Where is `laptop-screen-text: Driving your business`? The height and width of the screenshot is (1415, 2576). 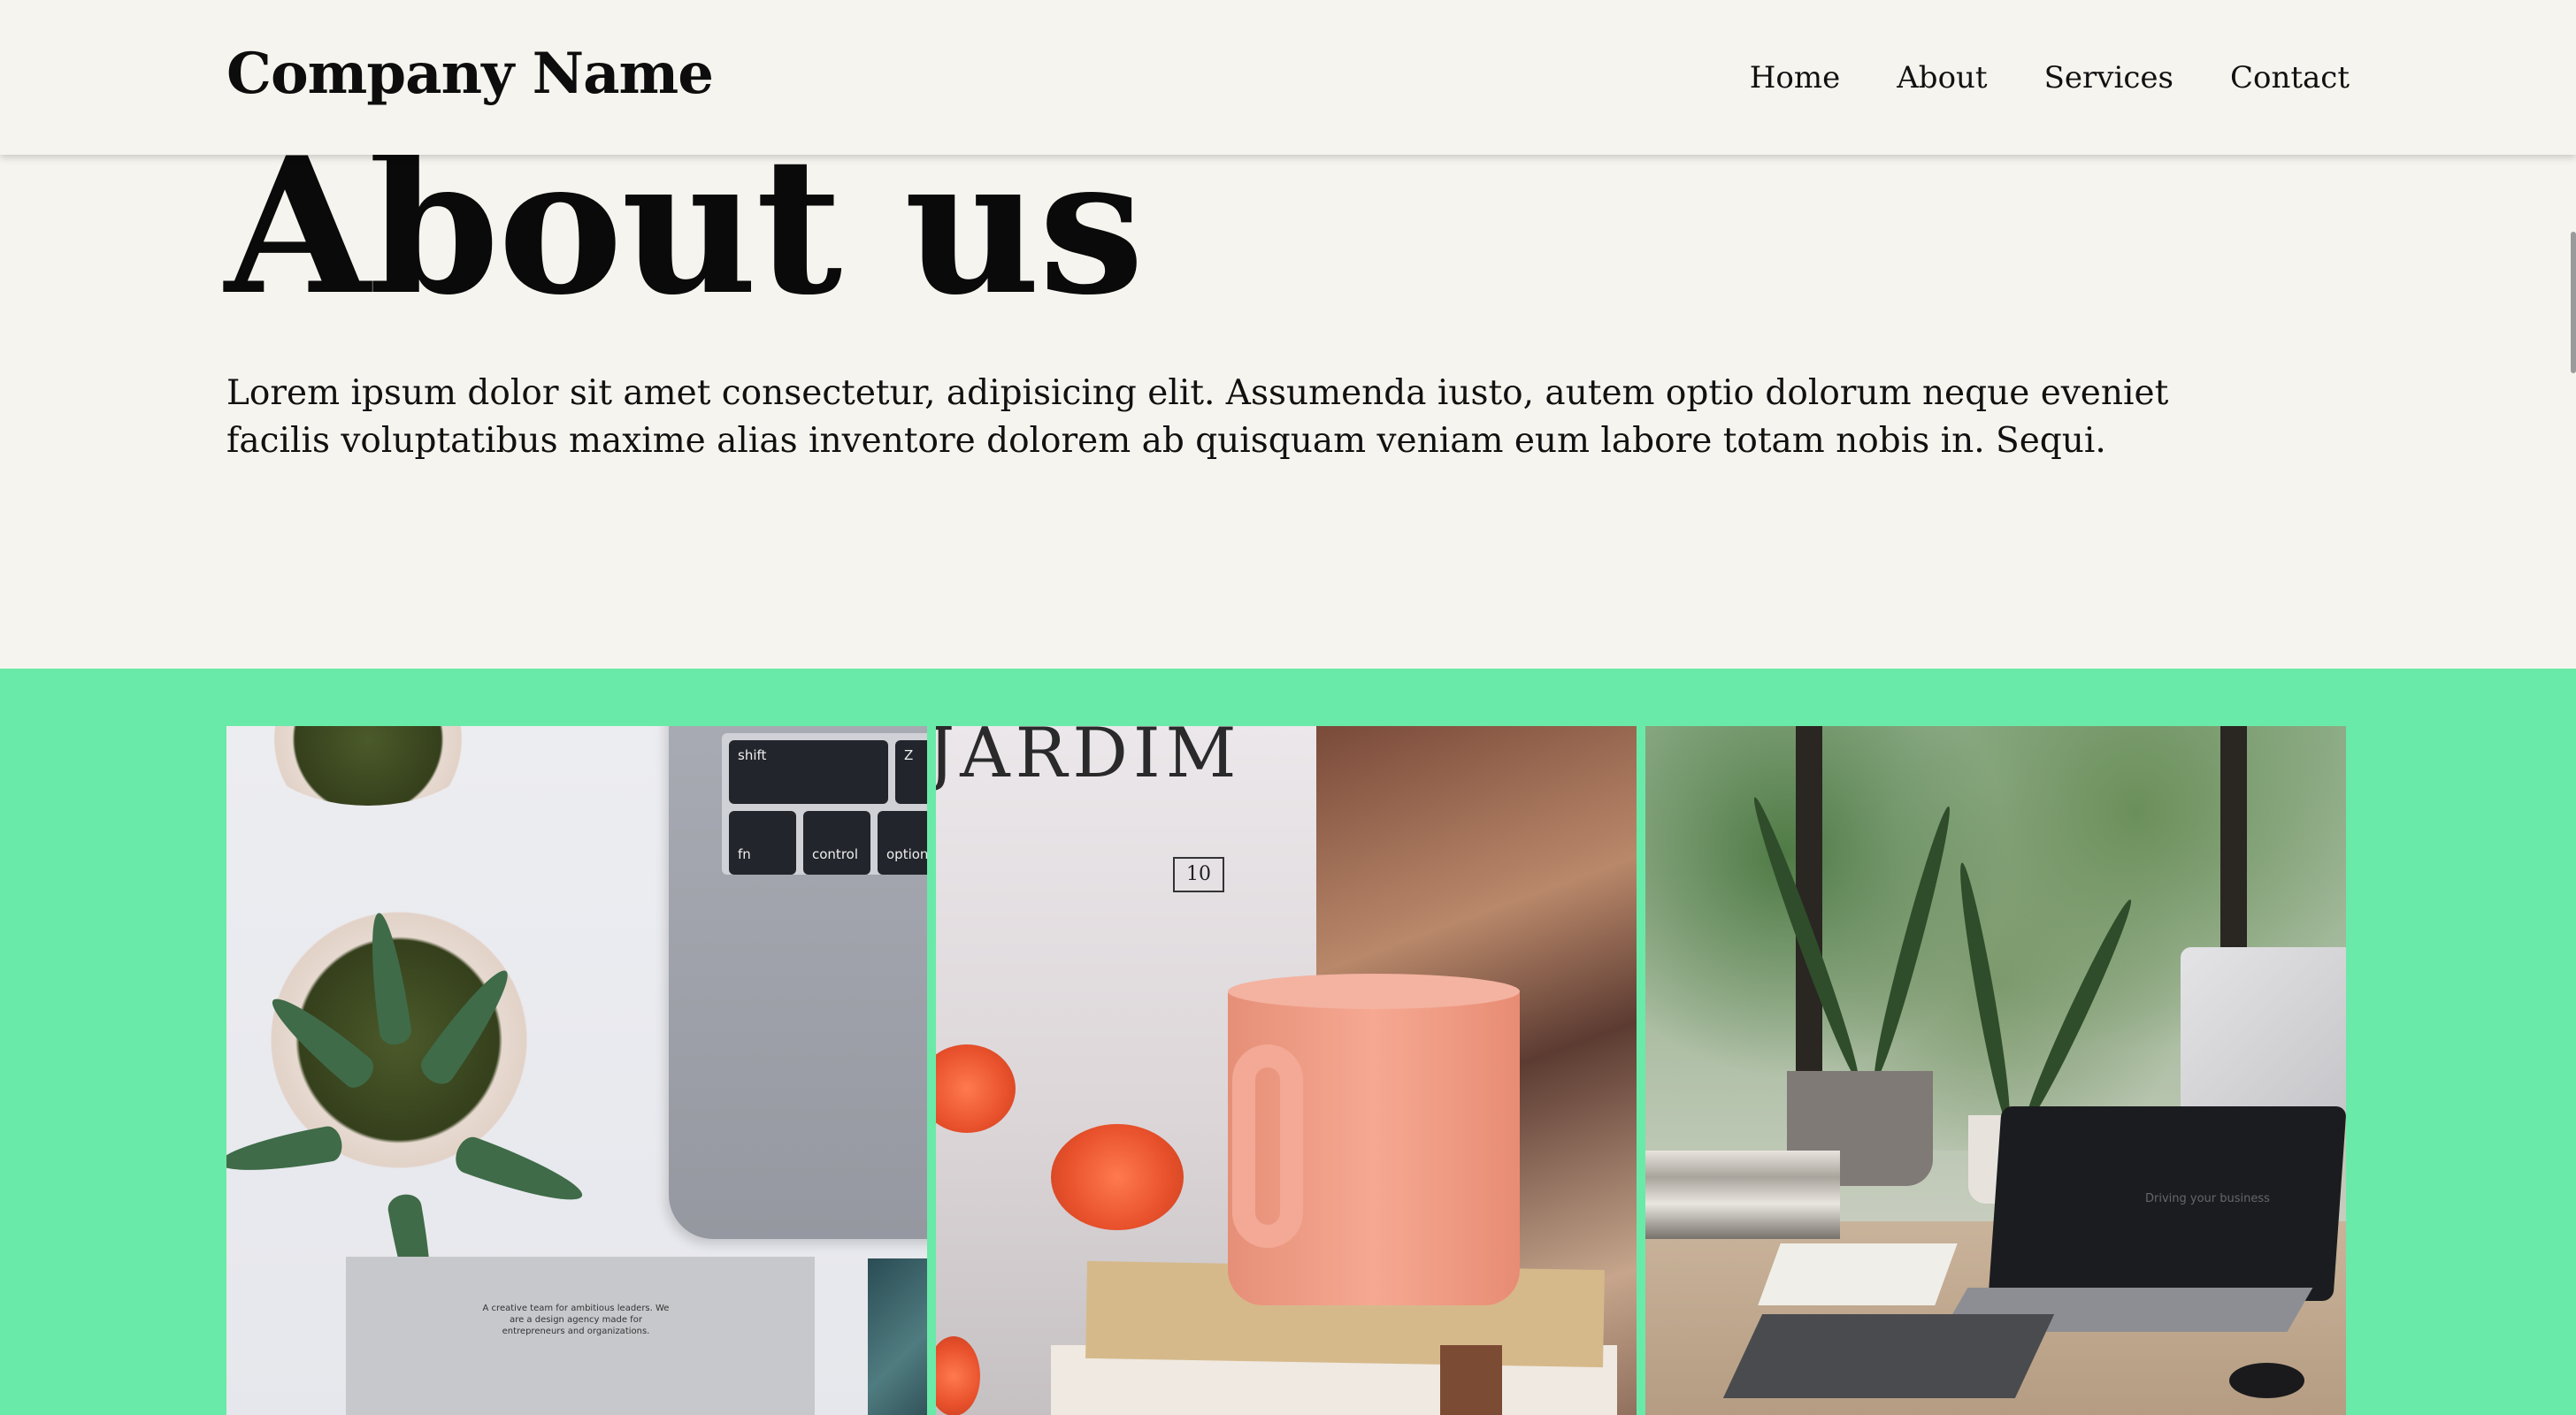 laptop-screen-text: Driving your business is located at coordinates (2207, 1198).